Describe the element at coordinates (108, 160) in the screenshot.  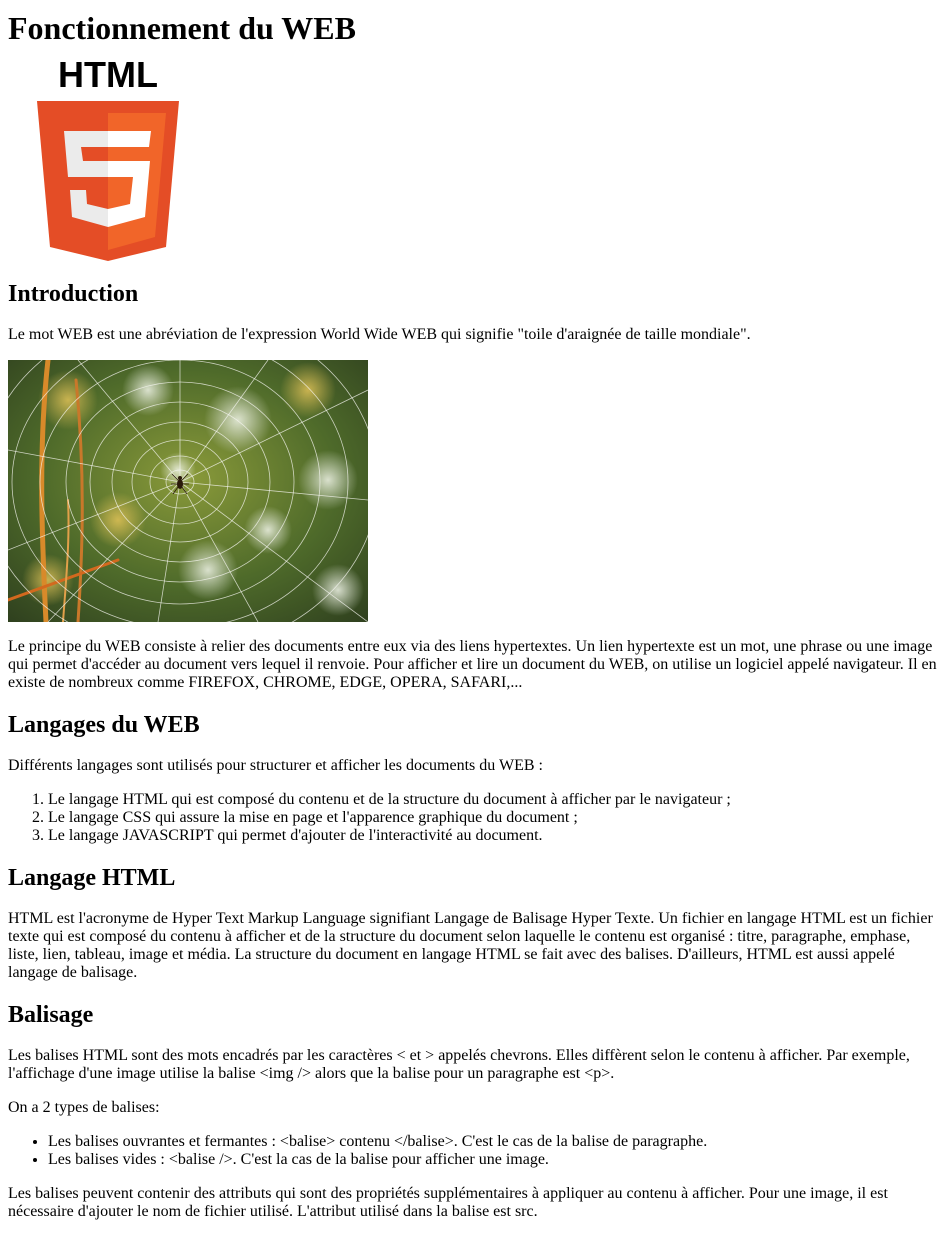
I see `html5-logo: HTML` at that location.